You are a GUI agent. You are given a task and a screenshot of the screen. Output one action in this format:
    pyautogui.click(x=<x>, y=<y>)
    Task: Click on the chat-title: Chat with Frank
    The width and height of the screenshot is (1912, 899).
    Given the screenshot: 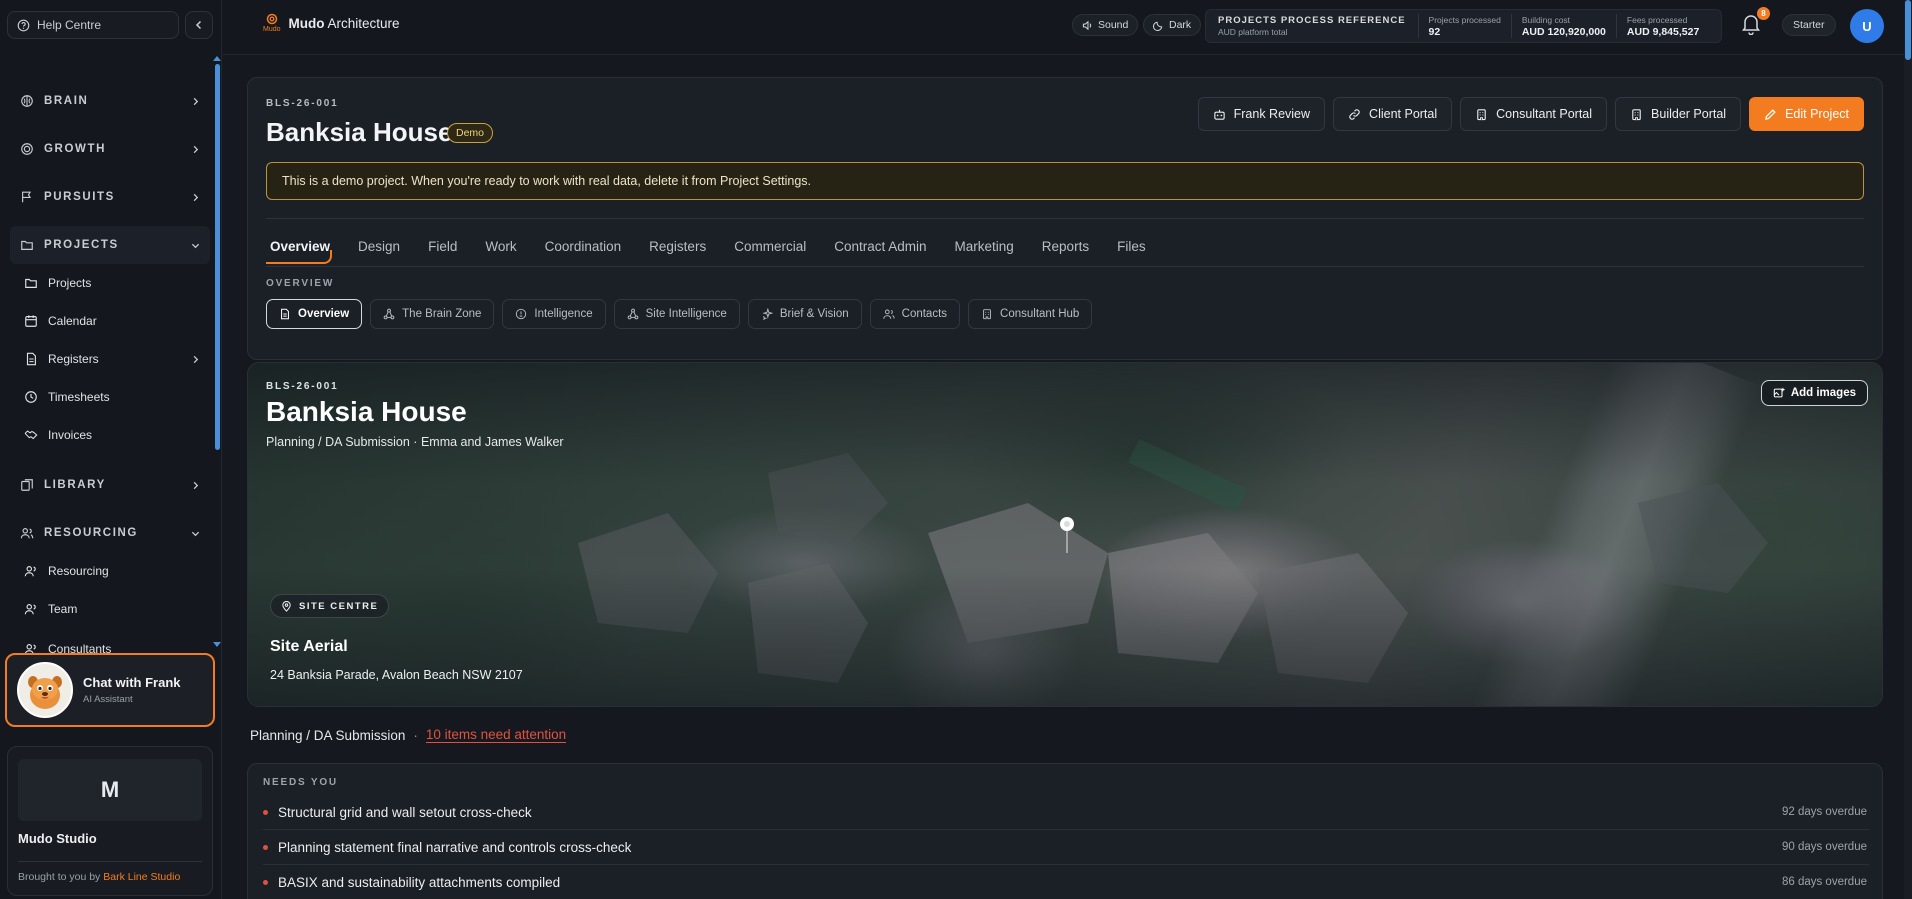 What is the action you would take?
    pyautogui.click(x=132, y=682)
    